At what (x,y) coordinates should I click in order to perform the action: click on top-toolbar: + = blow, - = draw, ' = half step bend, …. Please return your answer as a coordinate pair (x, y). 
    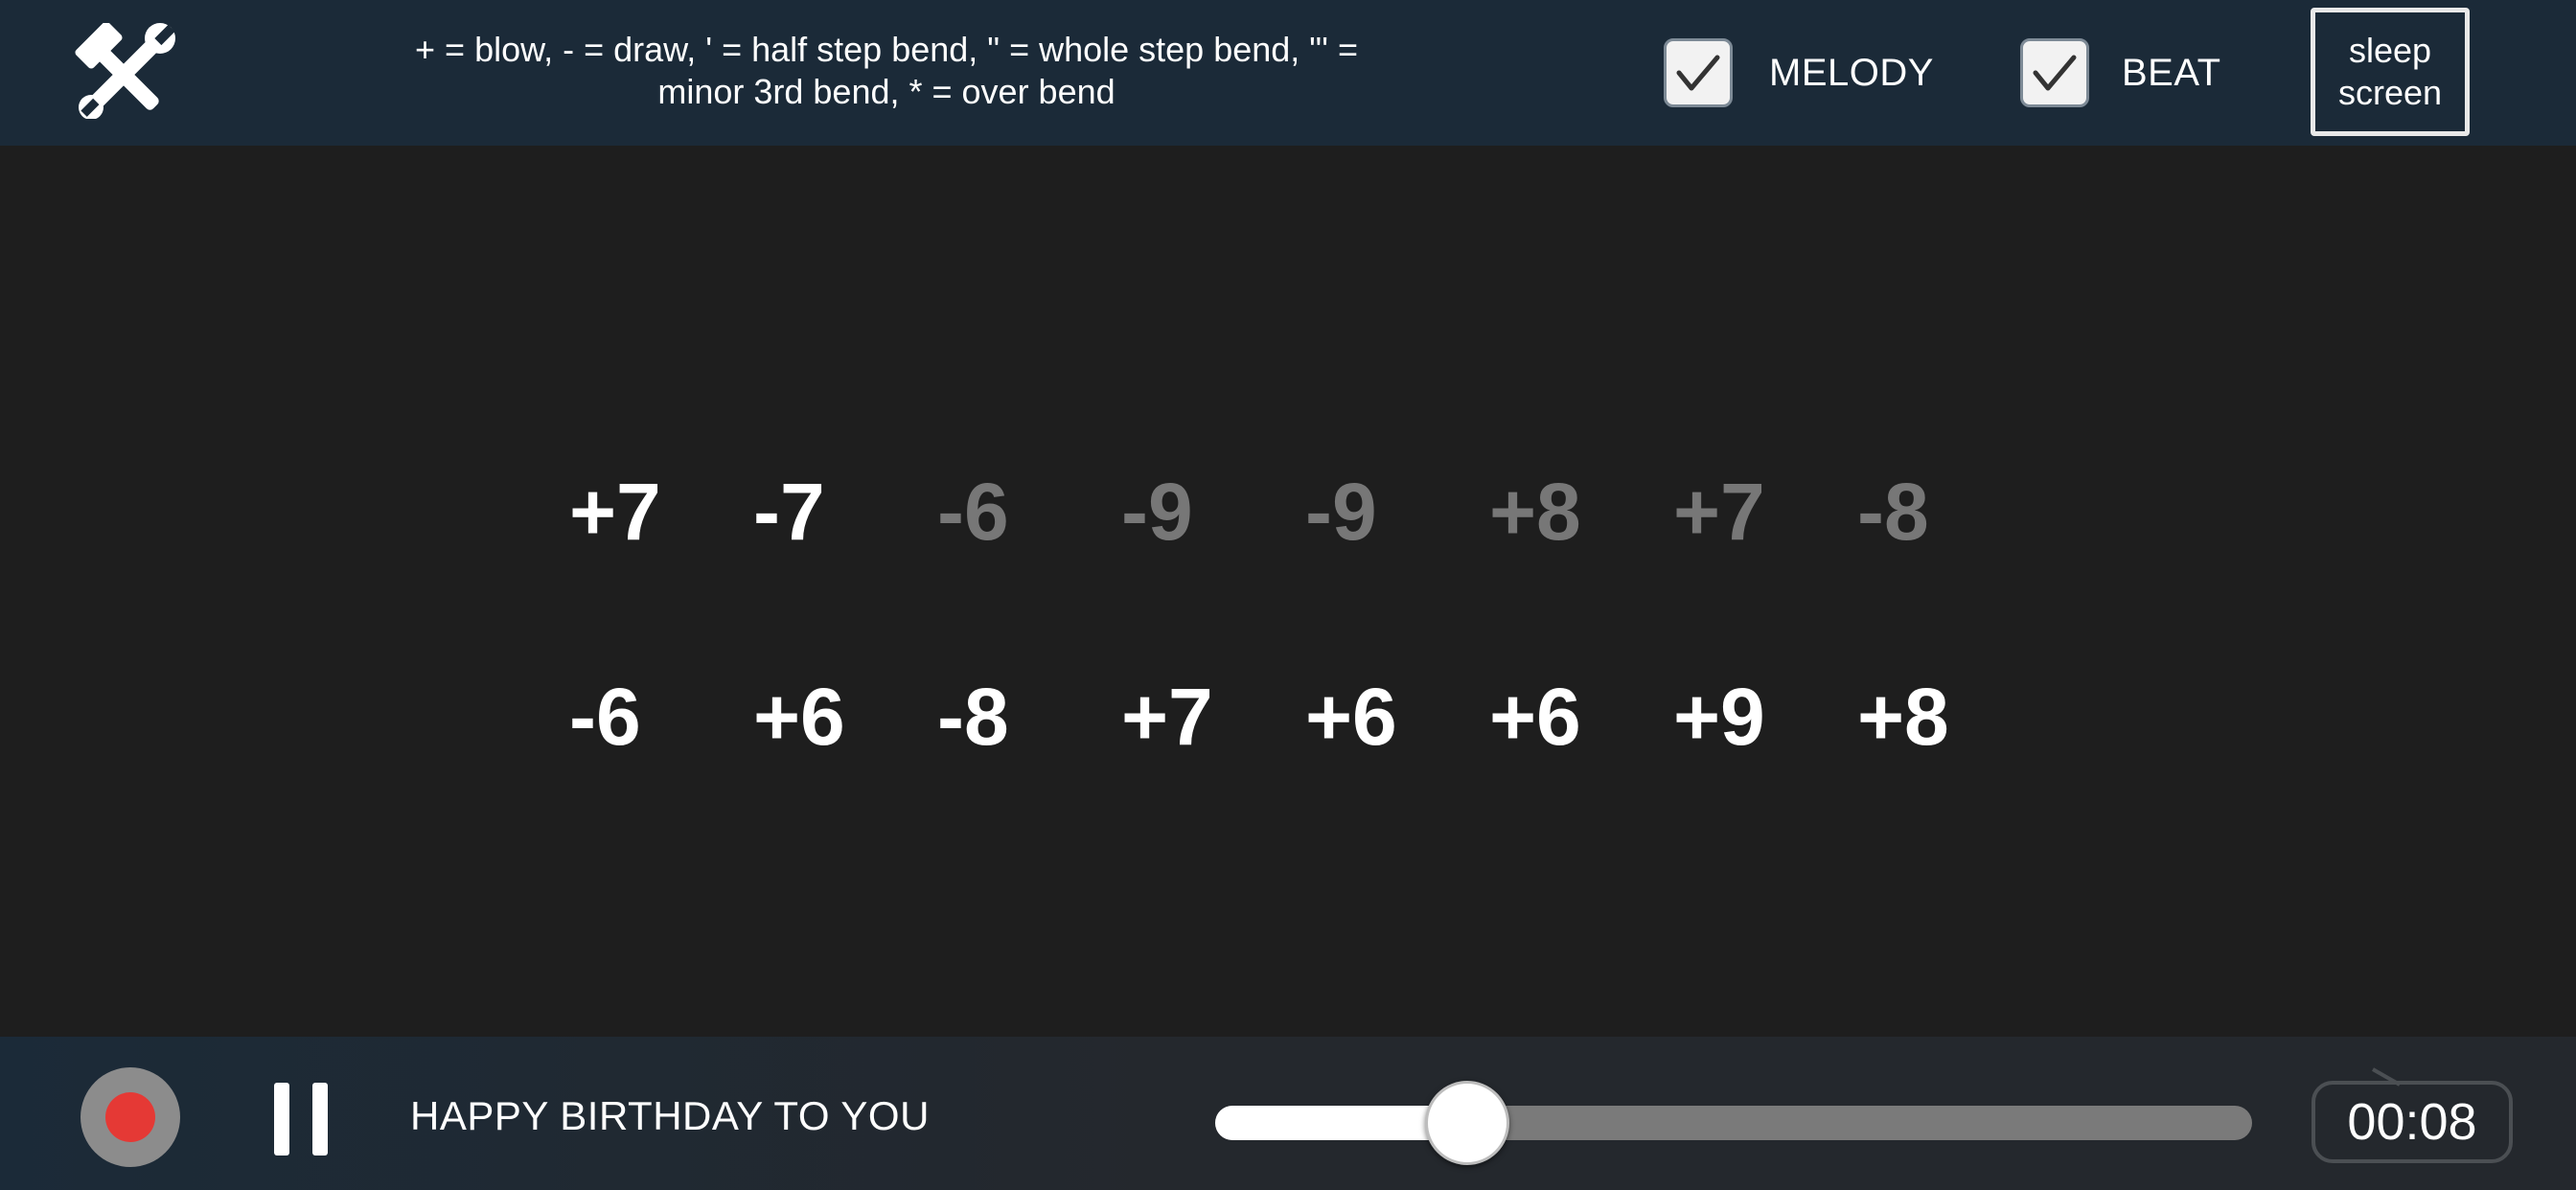
    Looking at the image, I should click on (1288, 73).